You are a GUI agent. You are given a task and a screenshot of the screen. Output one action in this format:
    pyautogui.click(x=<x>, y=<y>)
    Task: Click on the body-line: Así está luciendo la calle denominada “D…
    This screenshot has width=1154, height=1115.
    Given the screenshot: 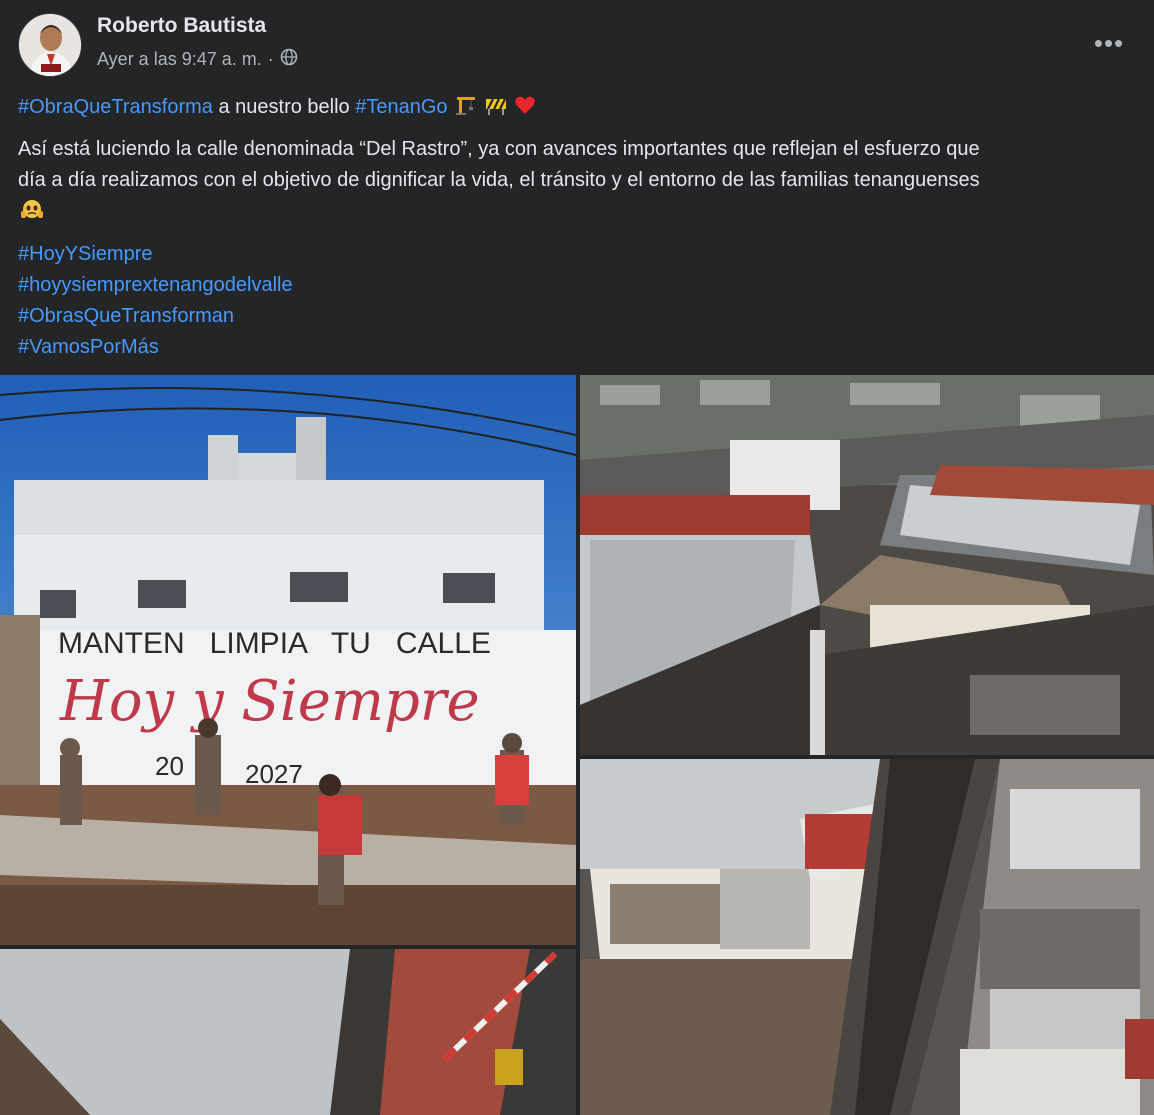 What is the action you would take?
    pyautogui.click(x=499, y=149)
    